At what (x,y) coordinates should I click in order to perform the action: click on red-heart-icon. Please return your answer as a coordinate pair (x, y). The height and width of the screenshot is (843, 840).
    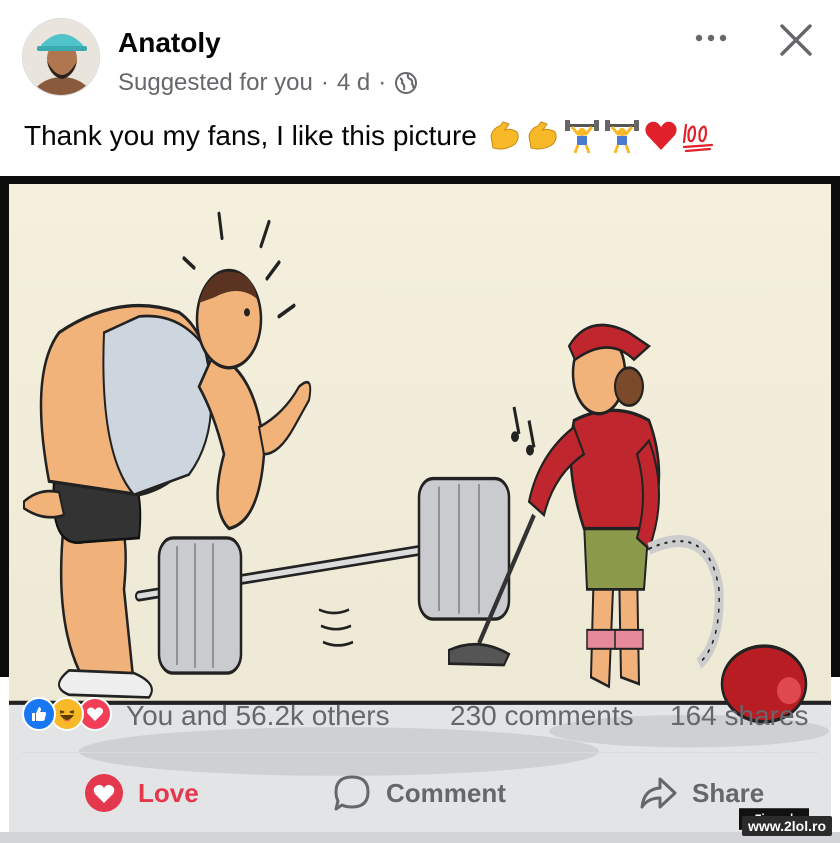
    Looking at the image, I should click on (661, 135).